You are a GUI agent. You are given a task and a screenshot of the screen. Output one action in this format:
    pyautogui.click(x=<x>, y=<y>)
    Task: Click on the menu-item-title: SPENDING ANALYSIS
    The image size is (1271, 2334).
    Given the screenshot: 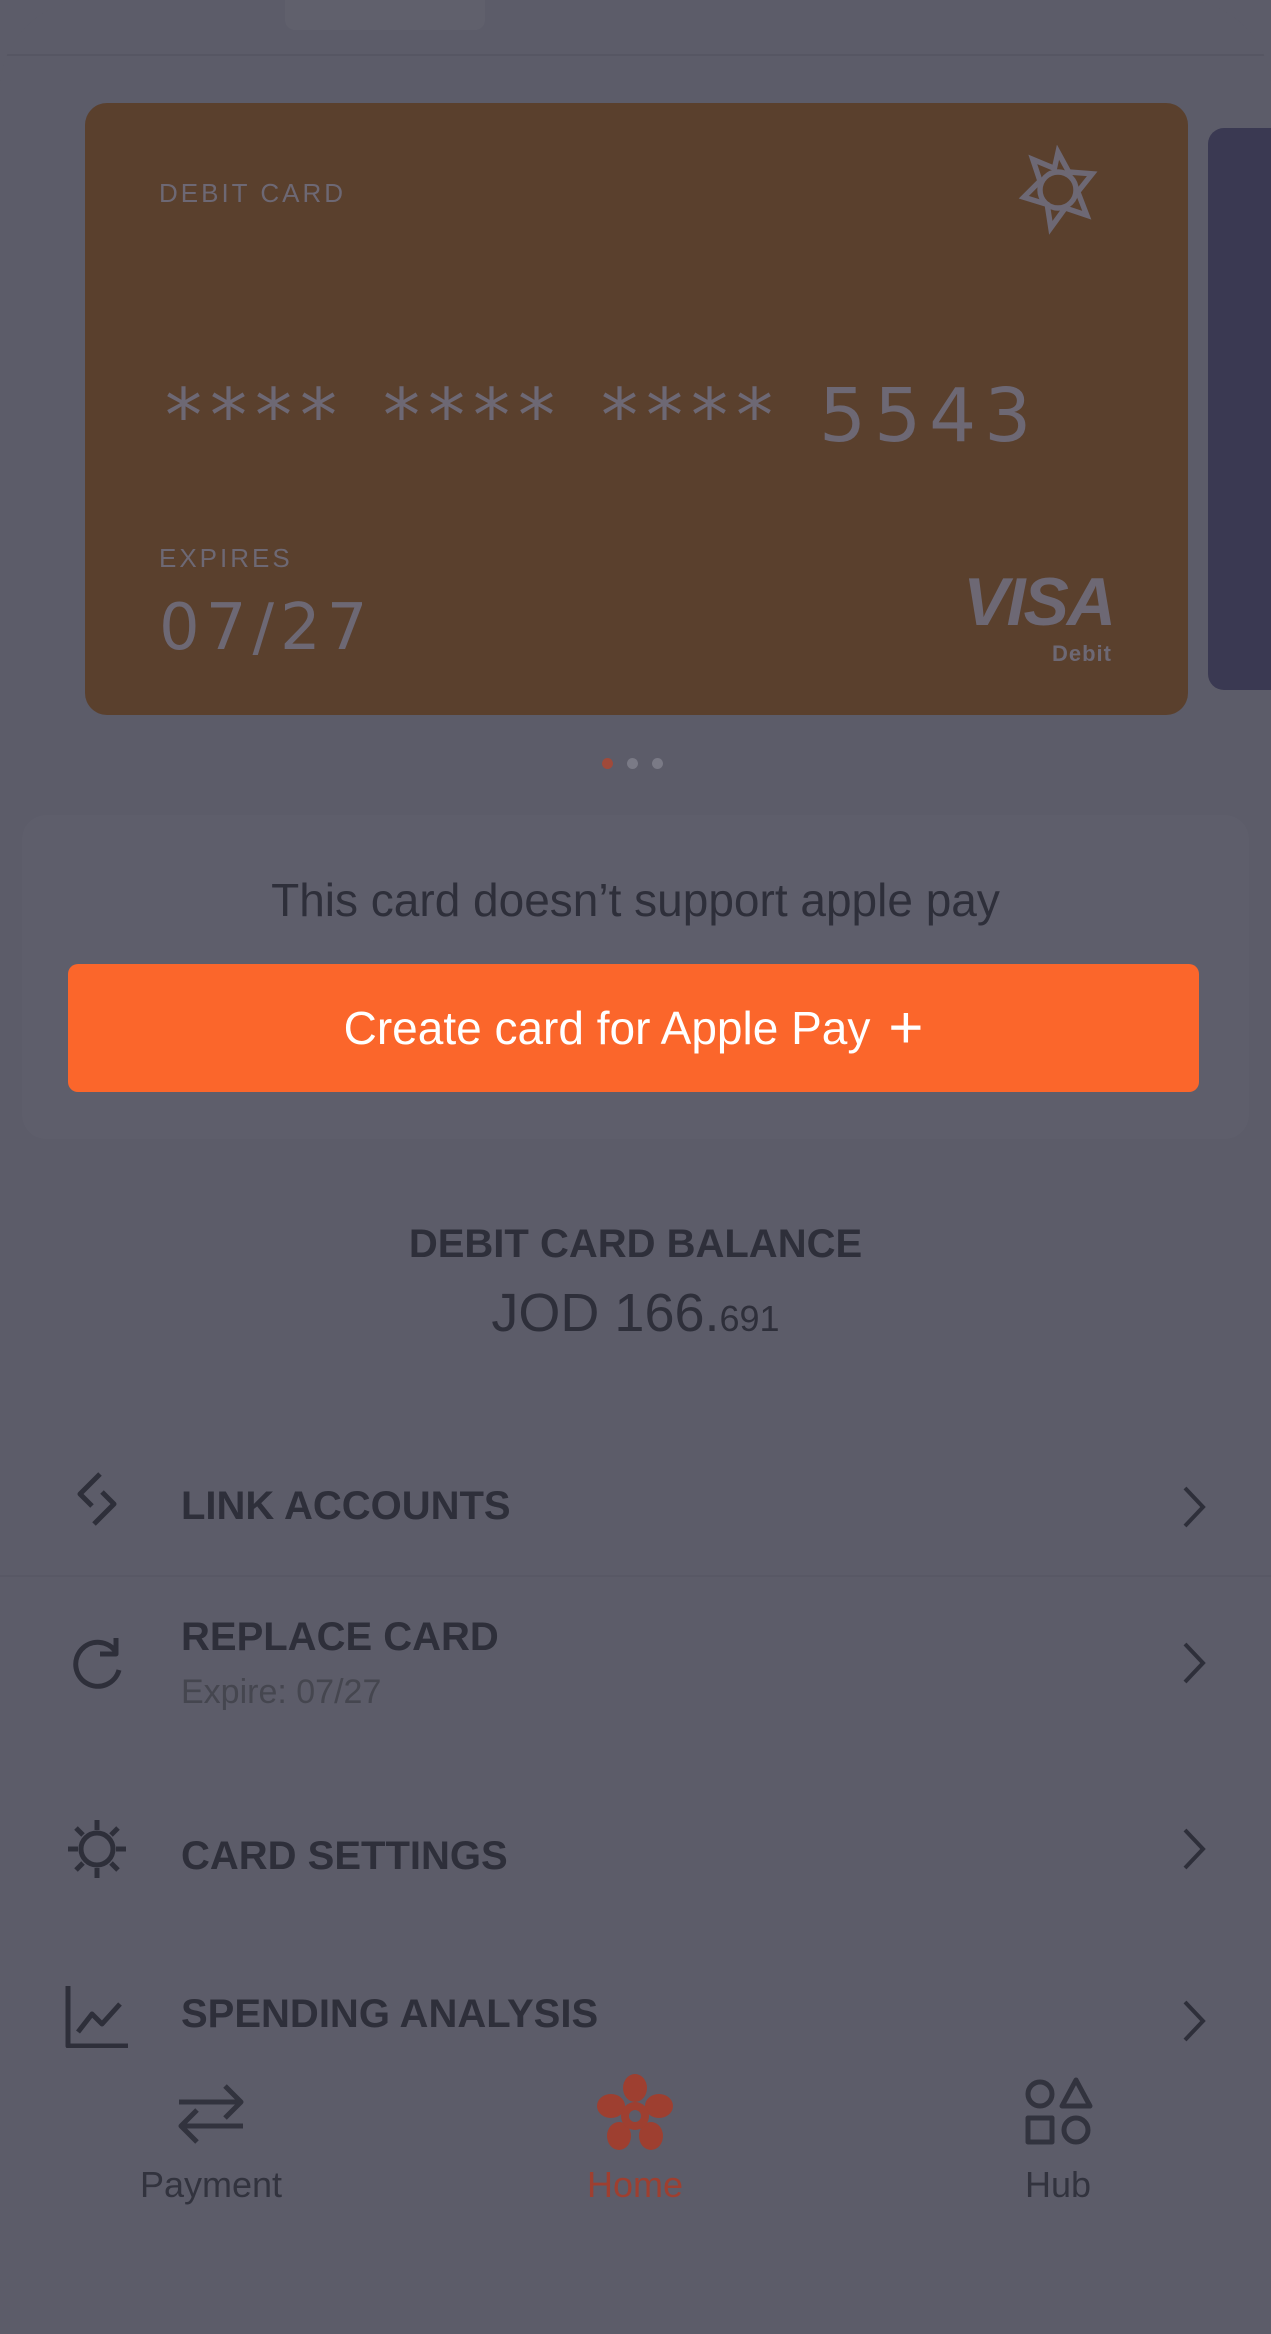 What is the action you would take?
    pyautogui.click(x=390, y=2014)
    